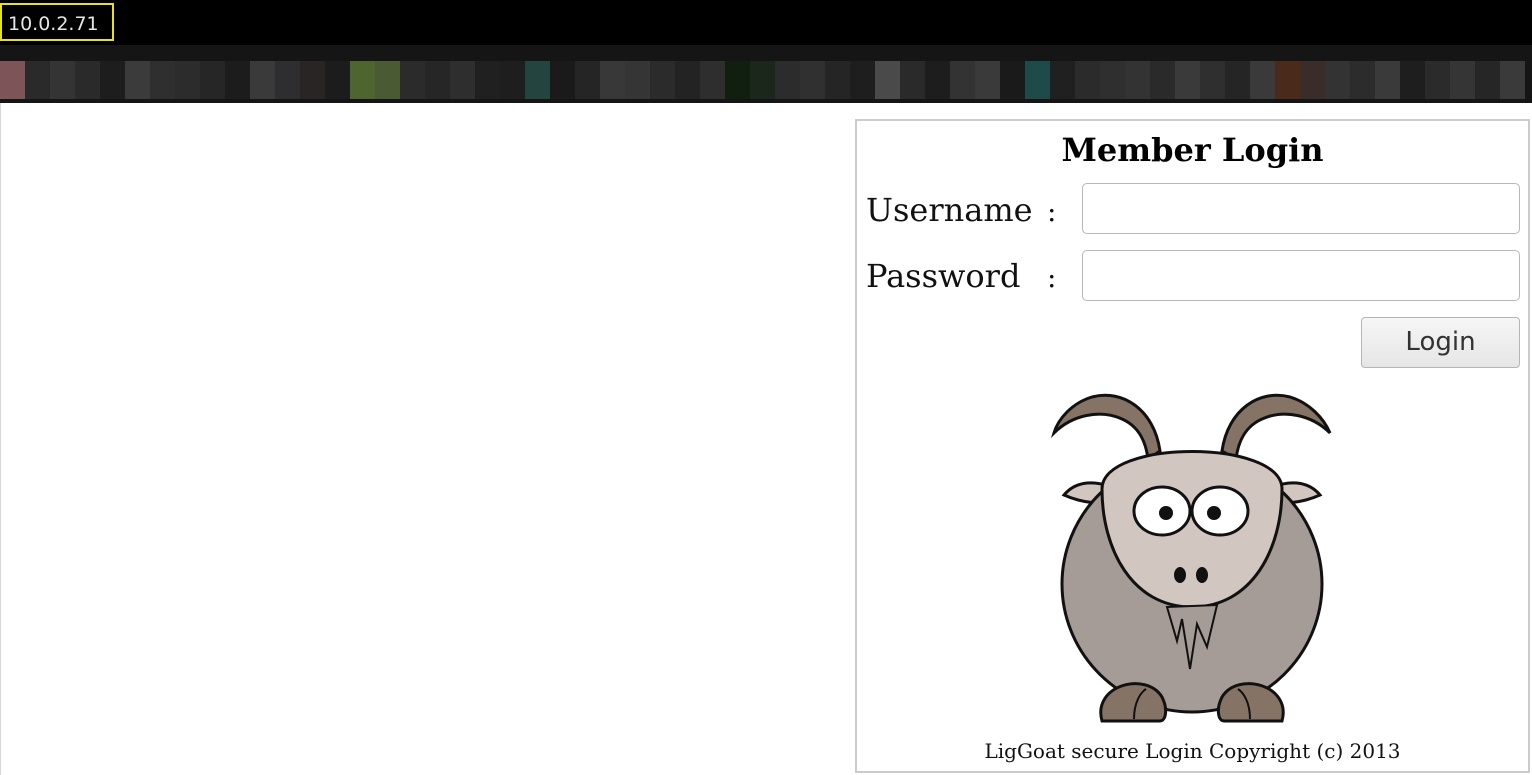 The image size is (1532, 775). I want to click on host-address-label: 10.0.2.71, so click(57, 22).